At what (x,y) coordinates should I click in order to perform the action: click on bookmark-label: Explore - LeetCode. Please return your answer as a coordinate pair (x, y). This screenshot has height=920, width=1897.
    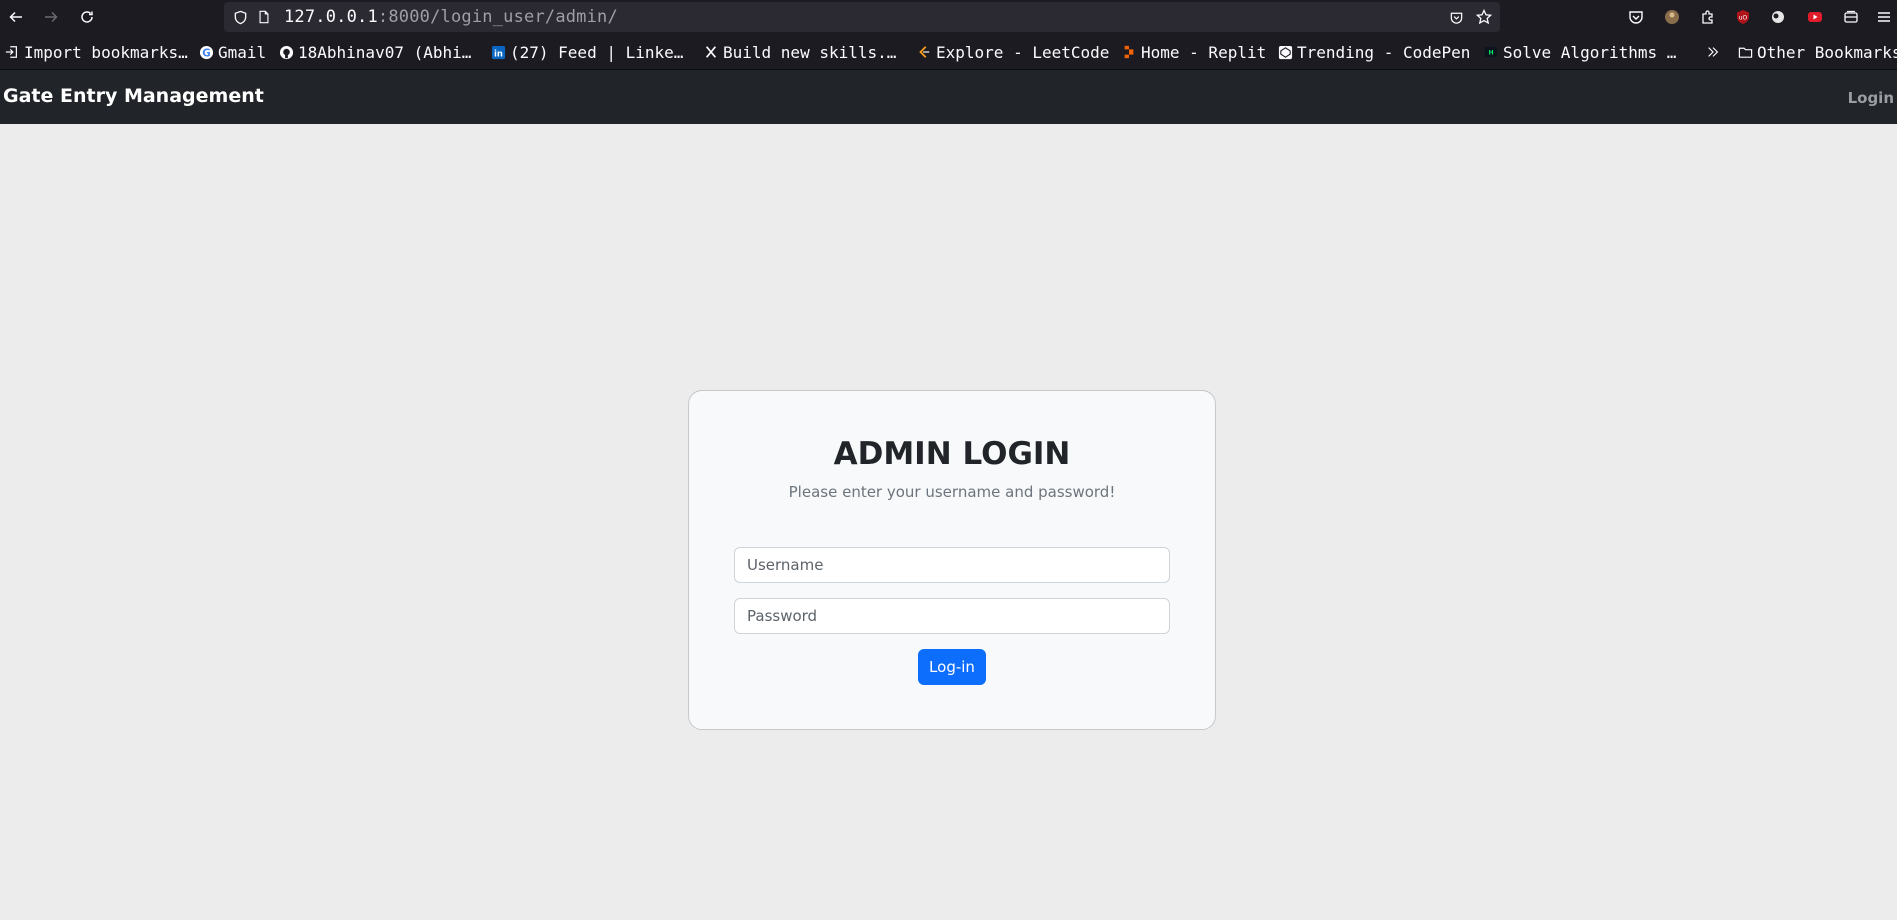
    Looking at the image, I should click on (1023, 52).